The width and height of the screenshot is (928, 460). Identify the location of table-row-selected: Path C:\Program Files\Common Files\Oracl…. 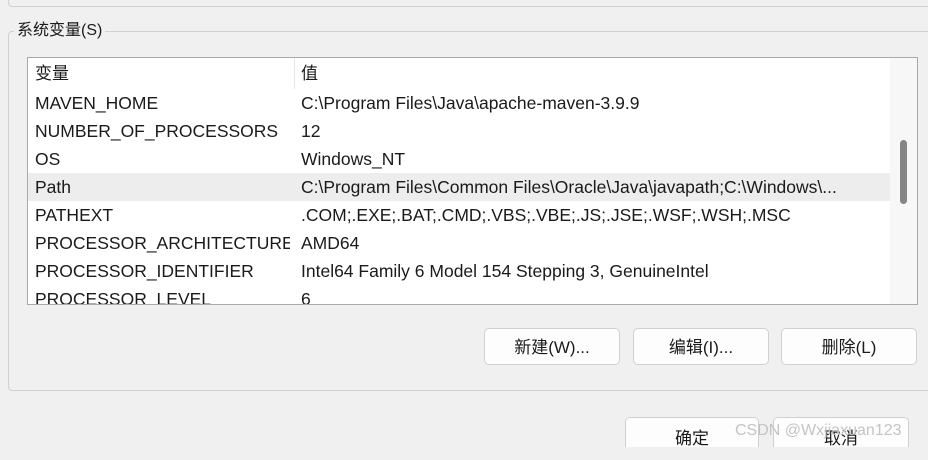
(459, 187).